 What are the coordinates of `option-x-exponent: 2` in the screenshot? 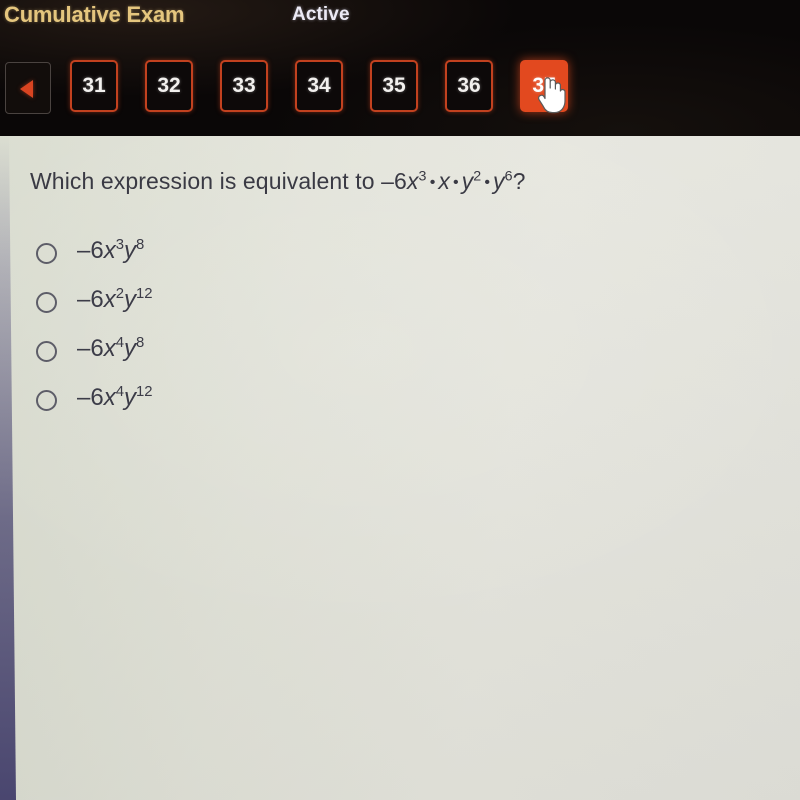 It's located at (119, 294).